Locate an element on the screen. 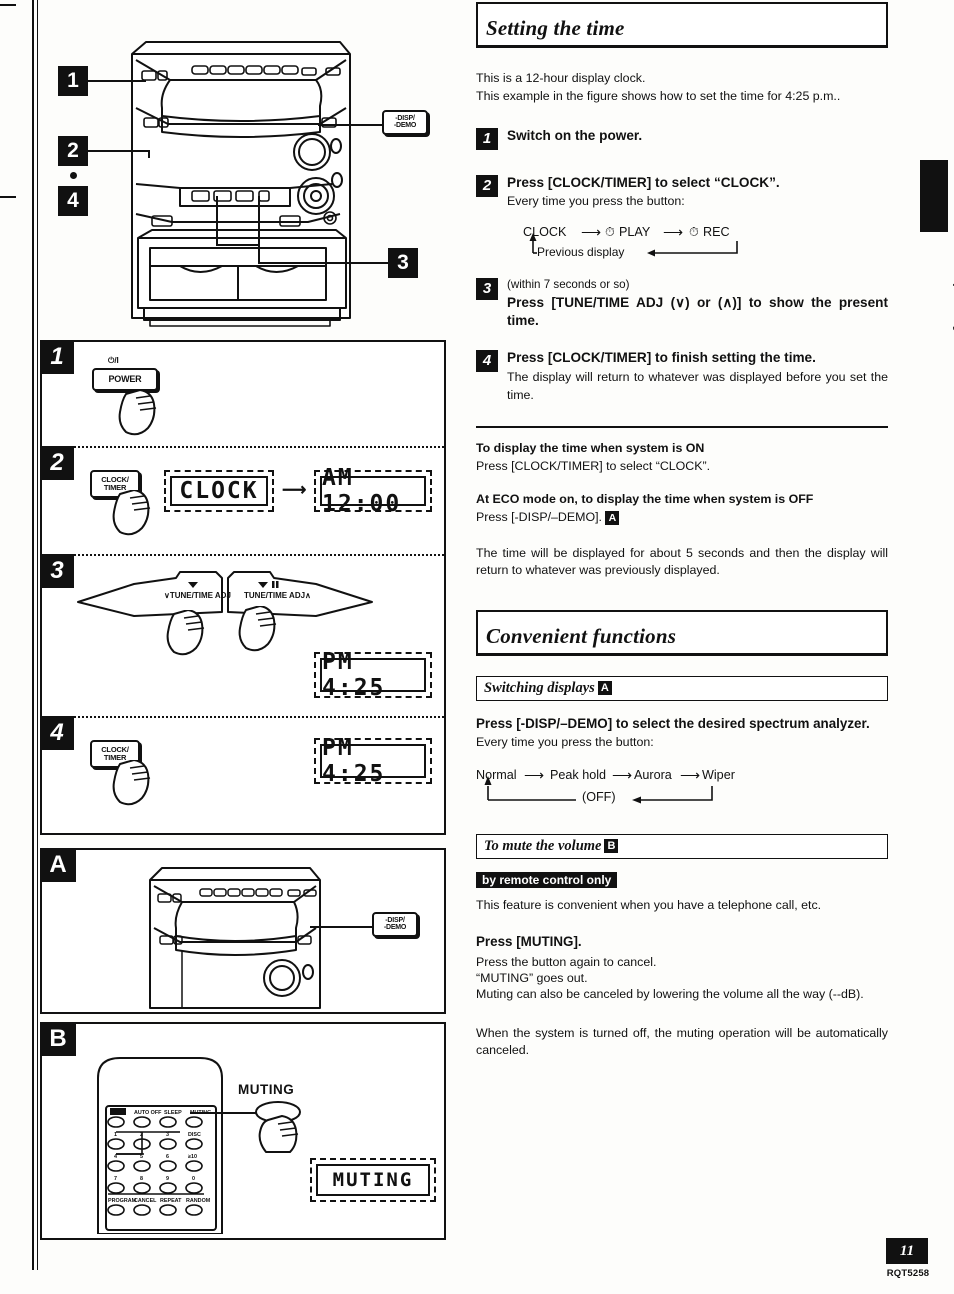  callout-2-leader-vert is located at coordinates (149, 154).